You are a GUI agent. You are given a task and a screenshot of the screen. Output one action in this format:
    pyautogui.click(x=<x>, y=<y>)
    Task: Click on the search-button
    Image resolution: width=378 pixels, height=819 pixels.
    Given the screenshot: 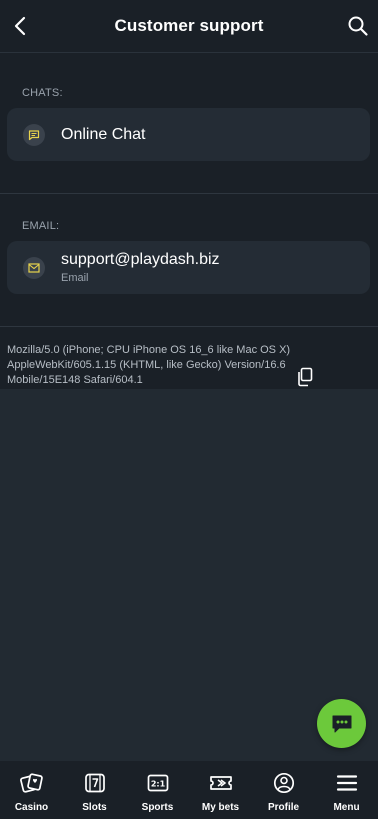 What is the action you would take?
    pyautogui.click(x=358, y=26)
    